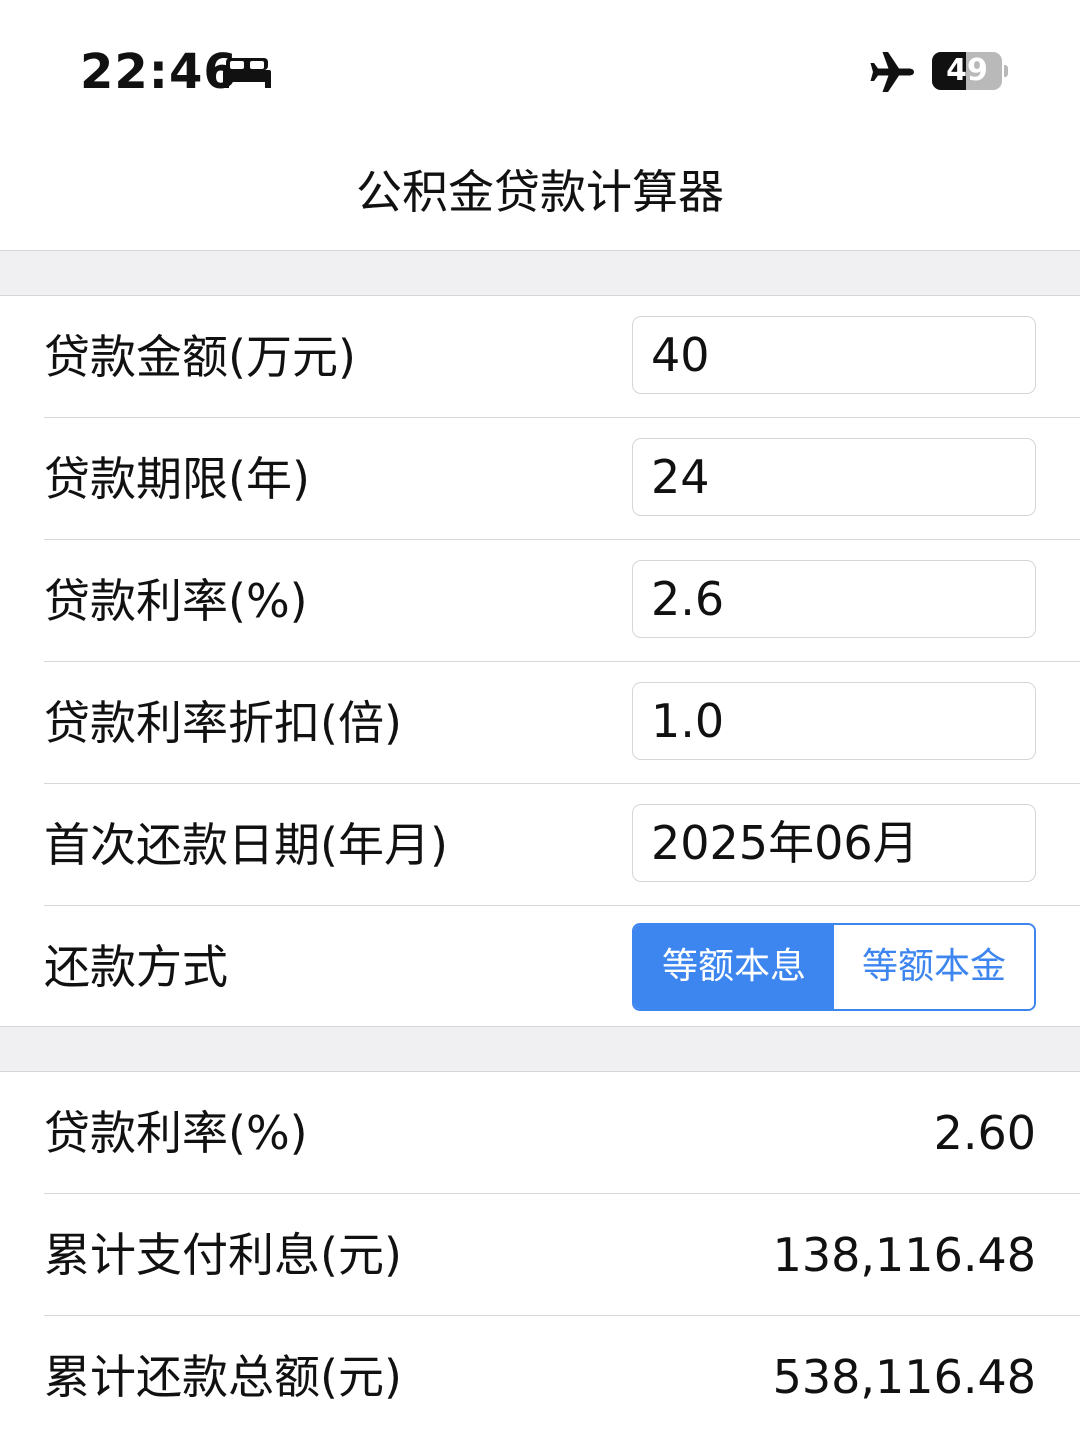  What do you see at coordinates (984, 1133) in the screenshot?
I see `result-rate-value: 2.60` at bounding box center [984, 1133].